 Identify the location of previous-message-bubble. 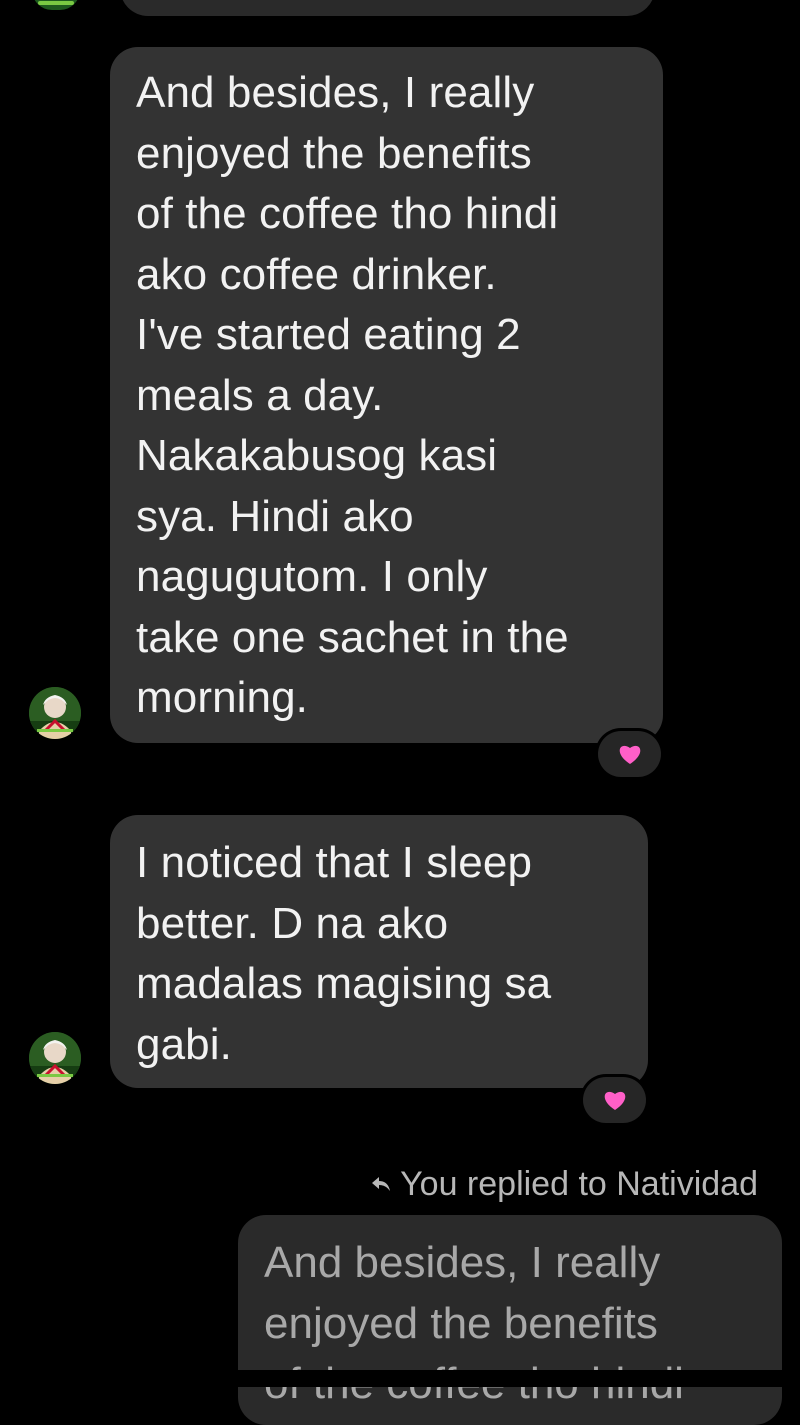
(387, 8).